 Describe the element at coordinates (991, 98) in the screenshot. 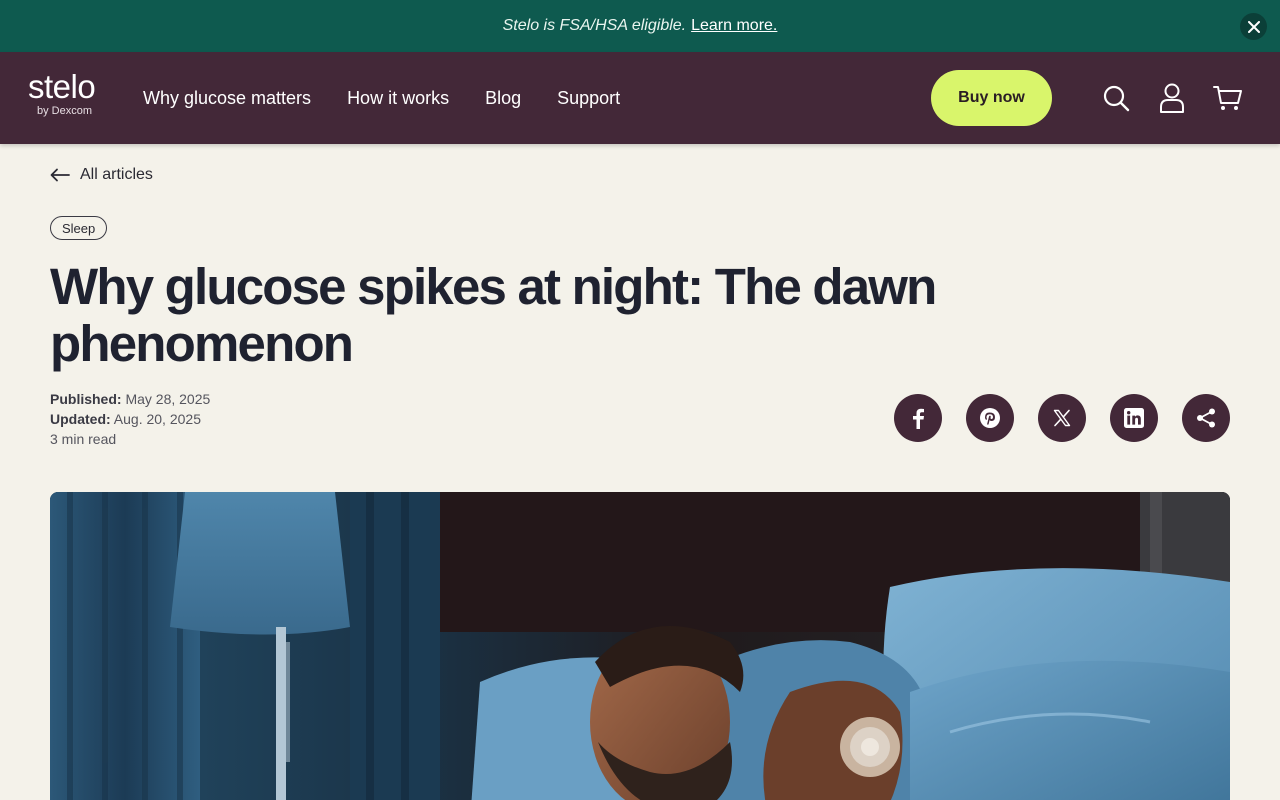

I see `buy-now-button: Buy now` at that location.